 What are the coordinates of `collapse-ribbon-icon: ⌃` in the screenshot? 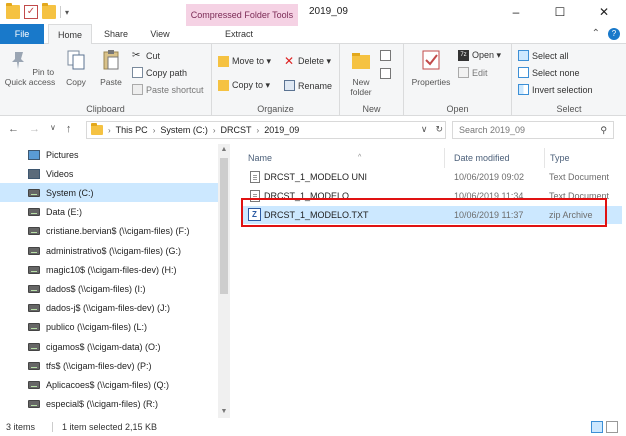 It's located at (596, 34).